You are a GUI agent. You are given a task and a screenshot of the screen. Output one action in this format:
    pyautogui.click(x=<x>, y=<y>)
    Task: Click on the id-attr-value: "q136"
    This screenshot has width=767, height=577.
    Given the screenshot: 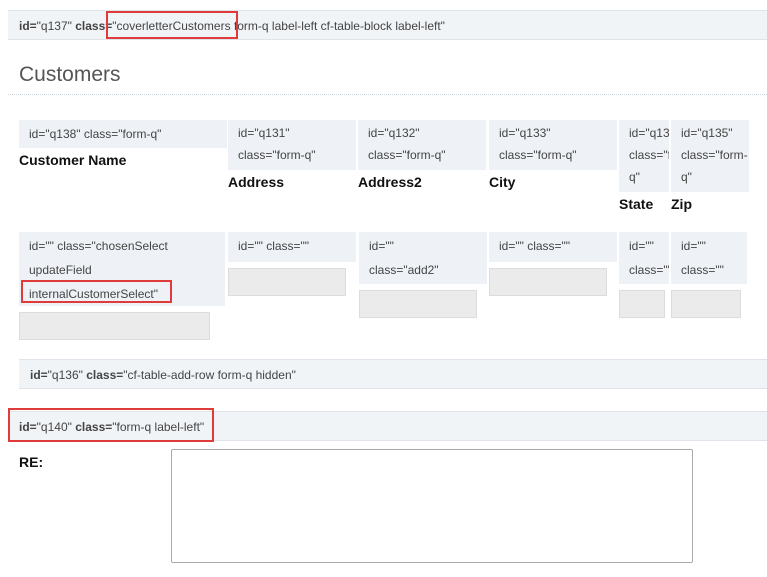 What is the action you would take?
    pyautogui.click(x=65, y=375)
    